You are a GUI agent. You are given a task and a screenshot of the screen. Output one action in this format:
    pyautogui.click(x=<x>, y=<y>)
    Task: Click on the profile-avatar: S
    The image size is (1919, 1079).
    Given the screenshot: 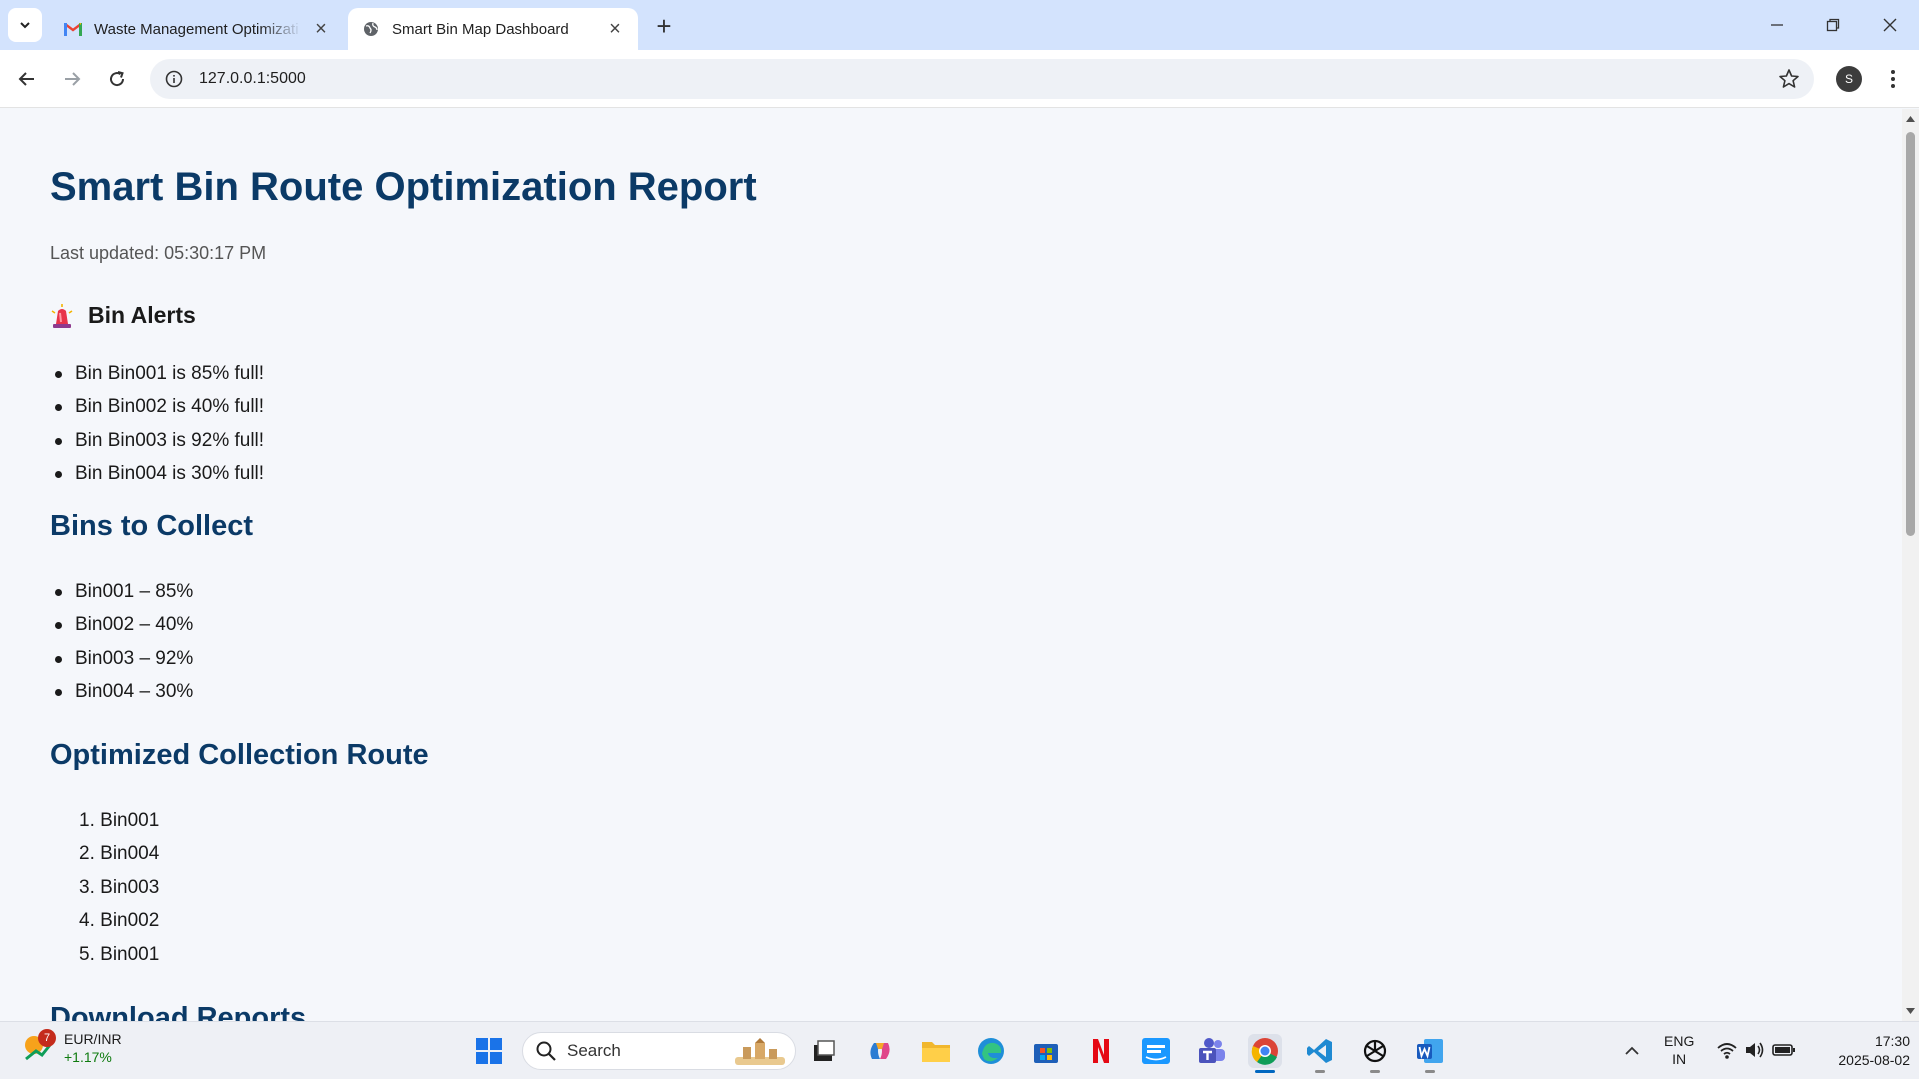 What is the action you would take?
    pyautogui.click(x=1849, y=79)
    